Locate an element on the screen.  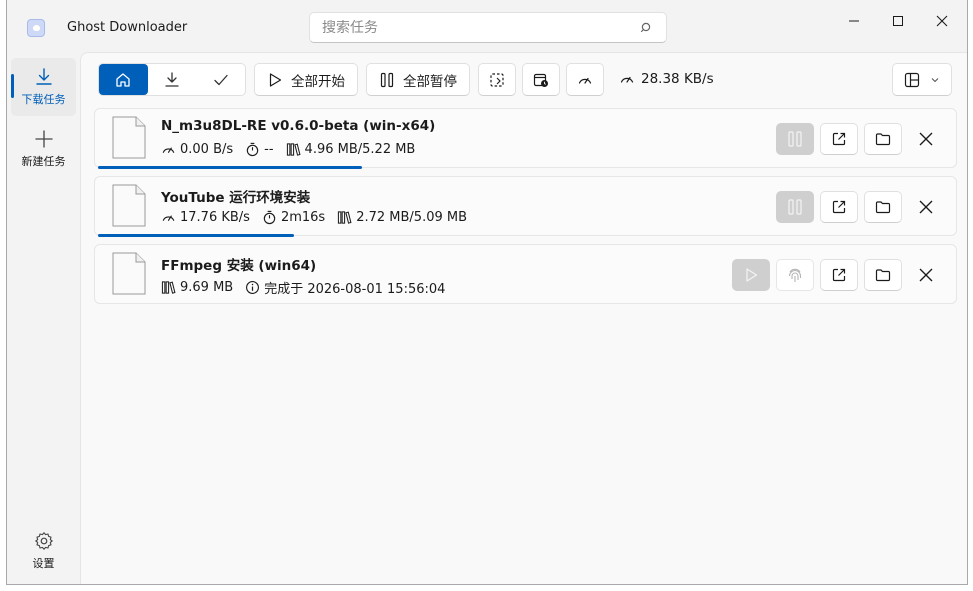
task-stats: 9.69 MB 完成于 2026-08-01 15:56:04 is located at coordinates (303, 287).